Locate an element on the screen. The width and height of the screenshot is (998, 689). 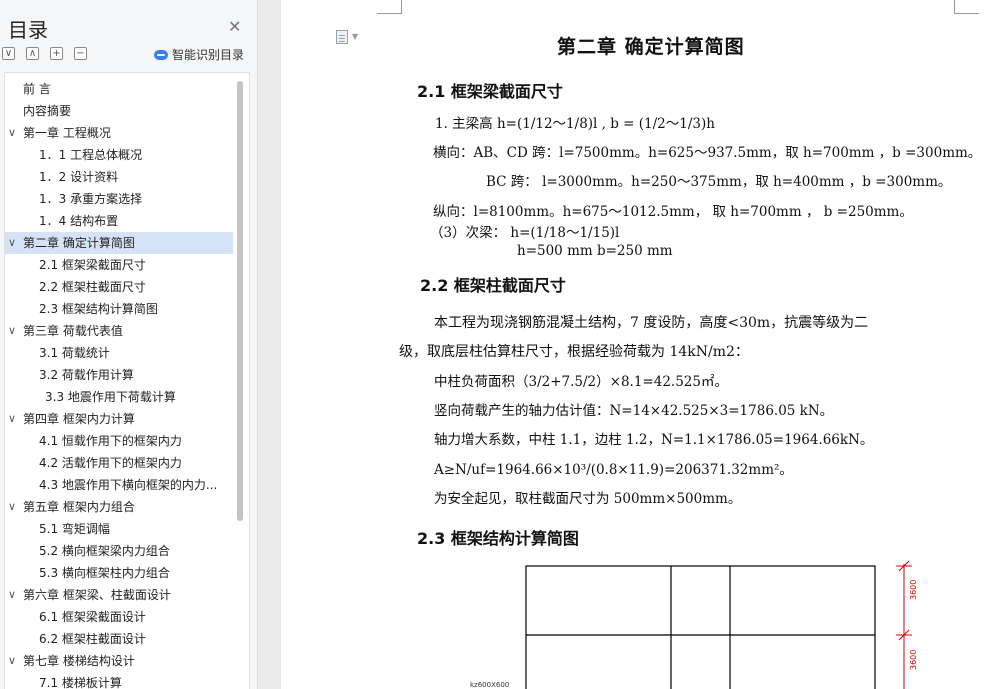
chevron-down-icon: ▼ is located at coordinates (355, 36).